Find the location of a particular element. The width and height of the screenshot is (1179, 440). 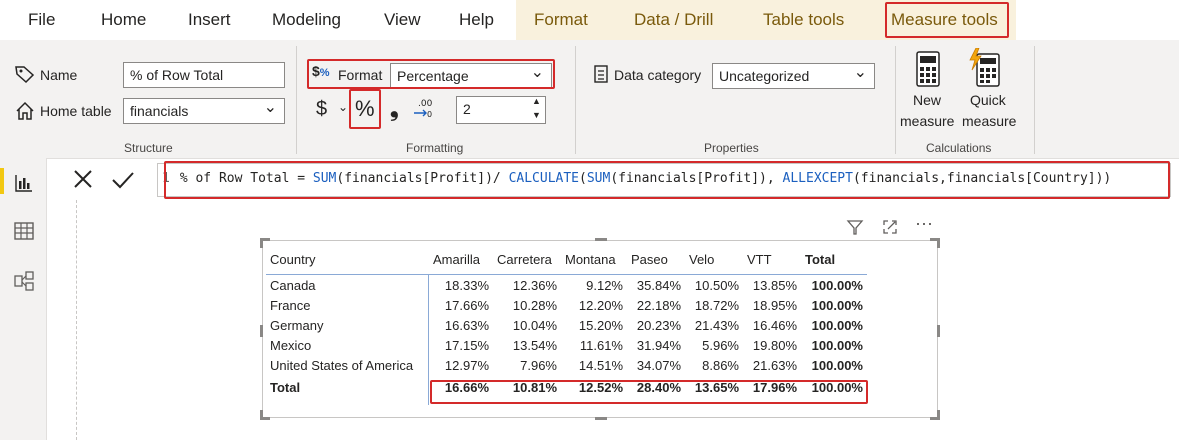

row-header: Total is located at coordinates (285, 387).